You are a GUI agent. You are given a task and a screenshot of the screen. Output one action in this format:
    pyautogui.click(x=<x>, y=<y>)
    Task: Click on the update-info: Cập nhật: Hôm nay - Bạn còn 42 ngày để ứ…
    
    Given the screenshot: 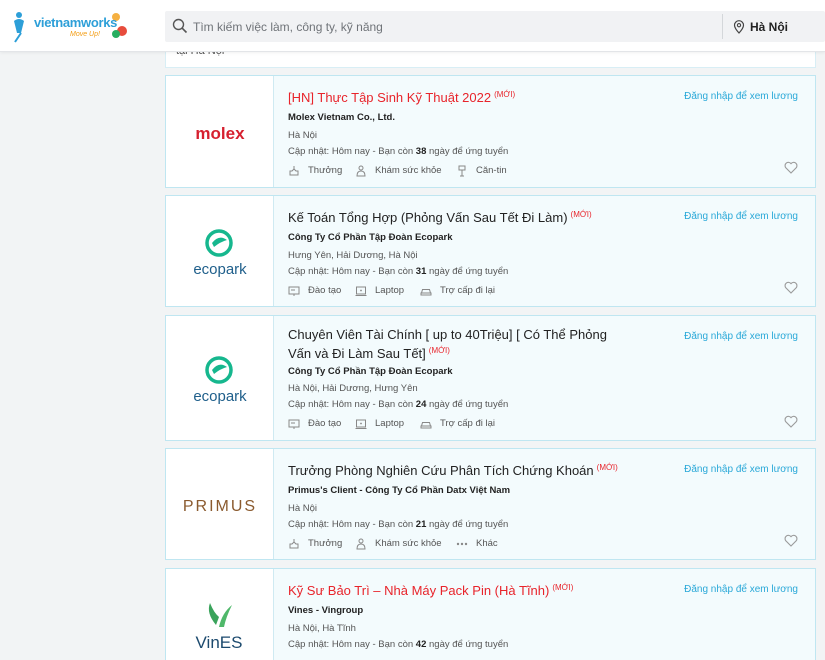 What is the action you would take?
    pyautogui.click(x=398, y=644)
    